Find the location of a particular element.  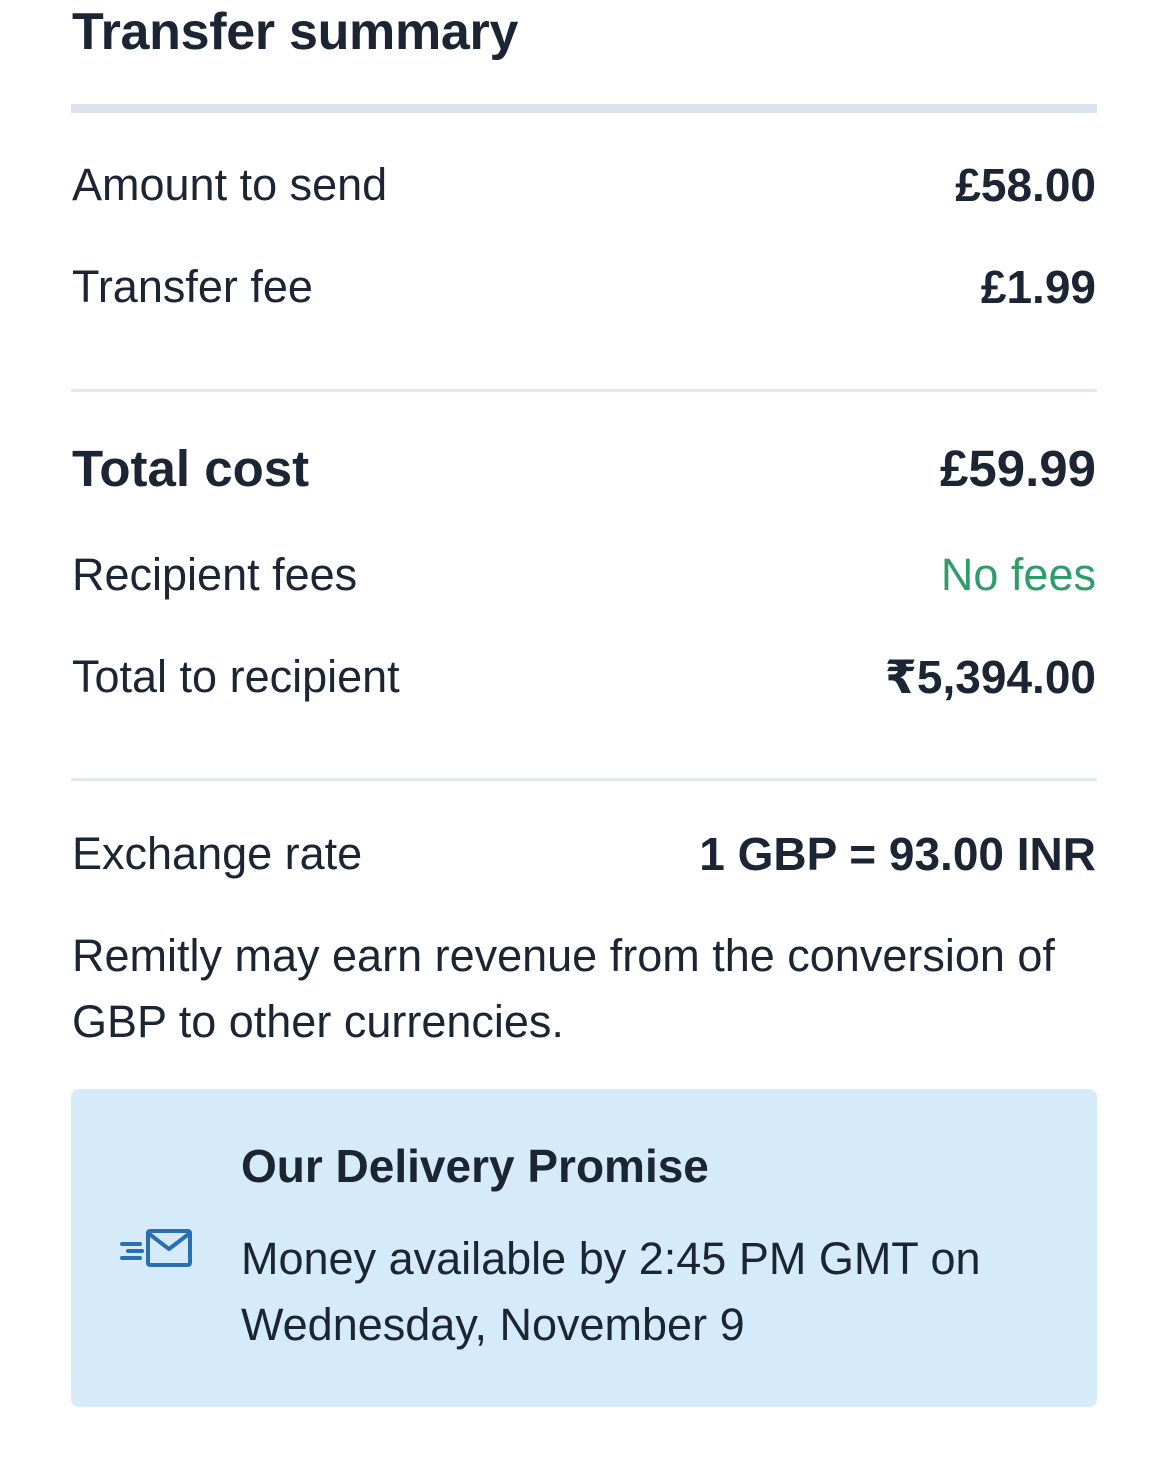

total-cost-row: Total cost £59.99 is located at coordinates (584, 468).